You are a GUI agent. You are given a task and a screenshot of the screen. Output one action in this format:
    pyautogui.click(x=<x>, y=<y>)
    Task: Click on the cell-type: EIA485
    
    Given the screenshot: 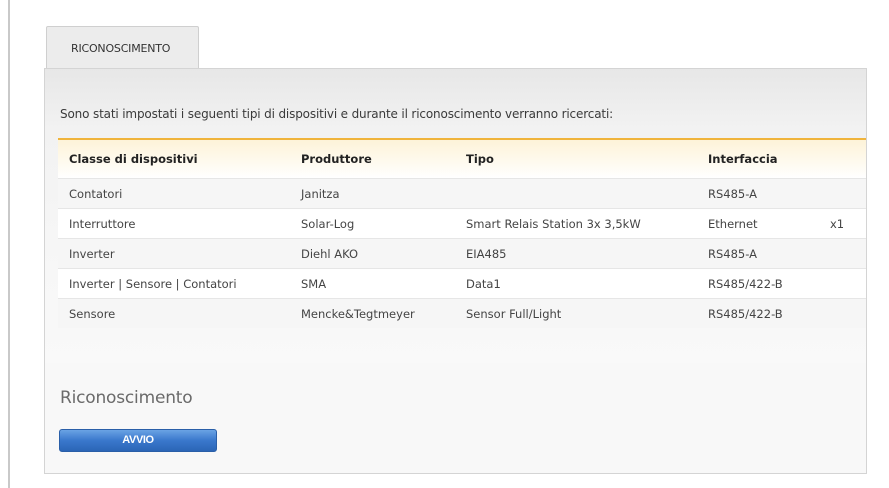 What is the action you would take?
    pyautogui.click(x=587, y=253)
    